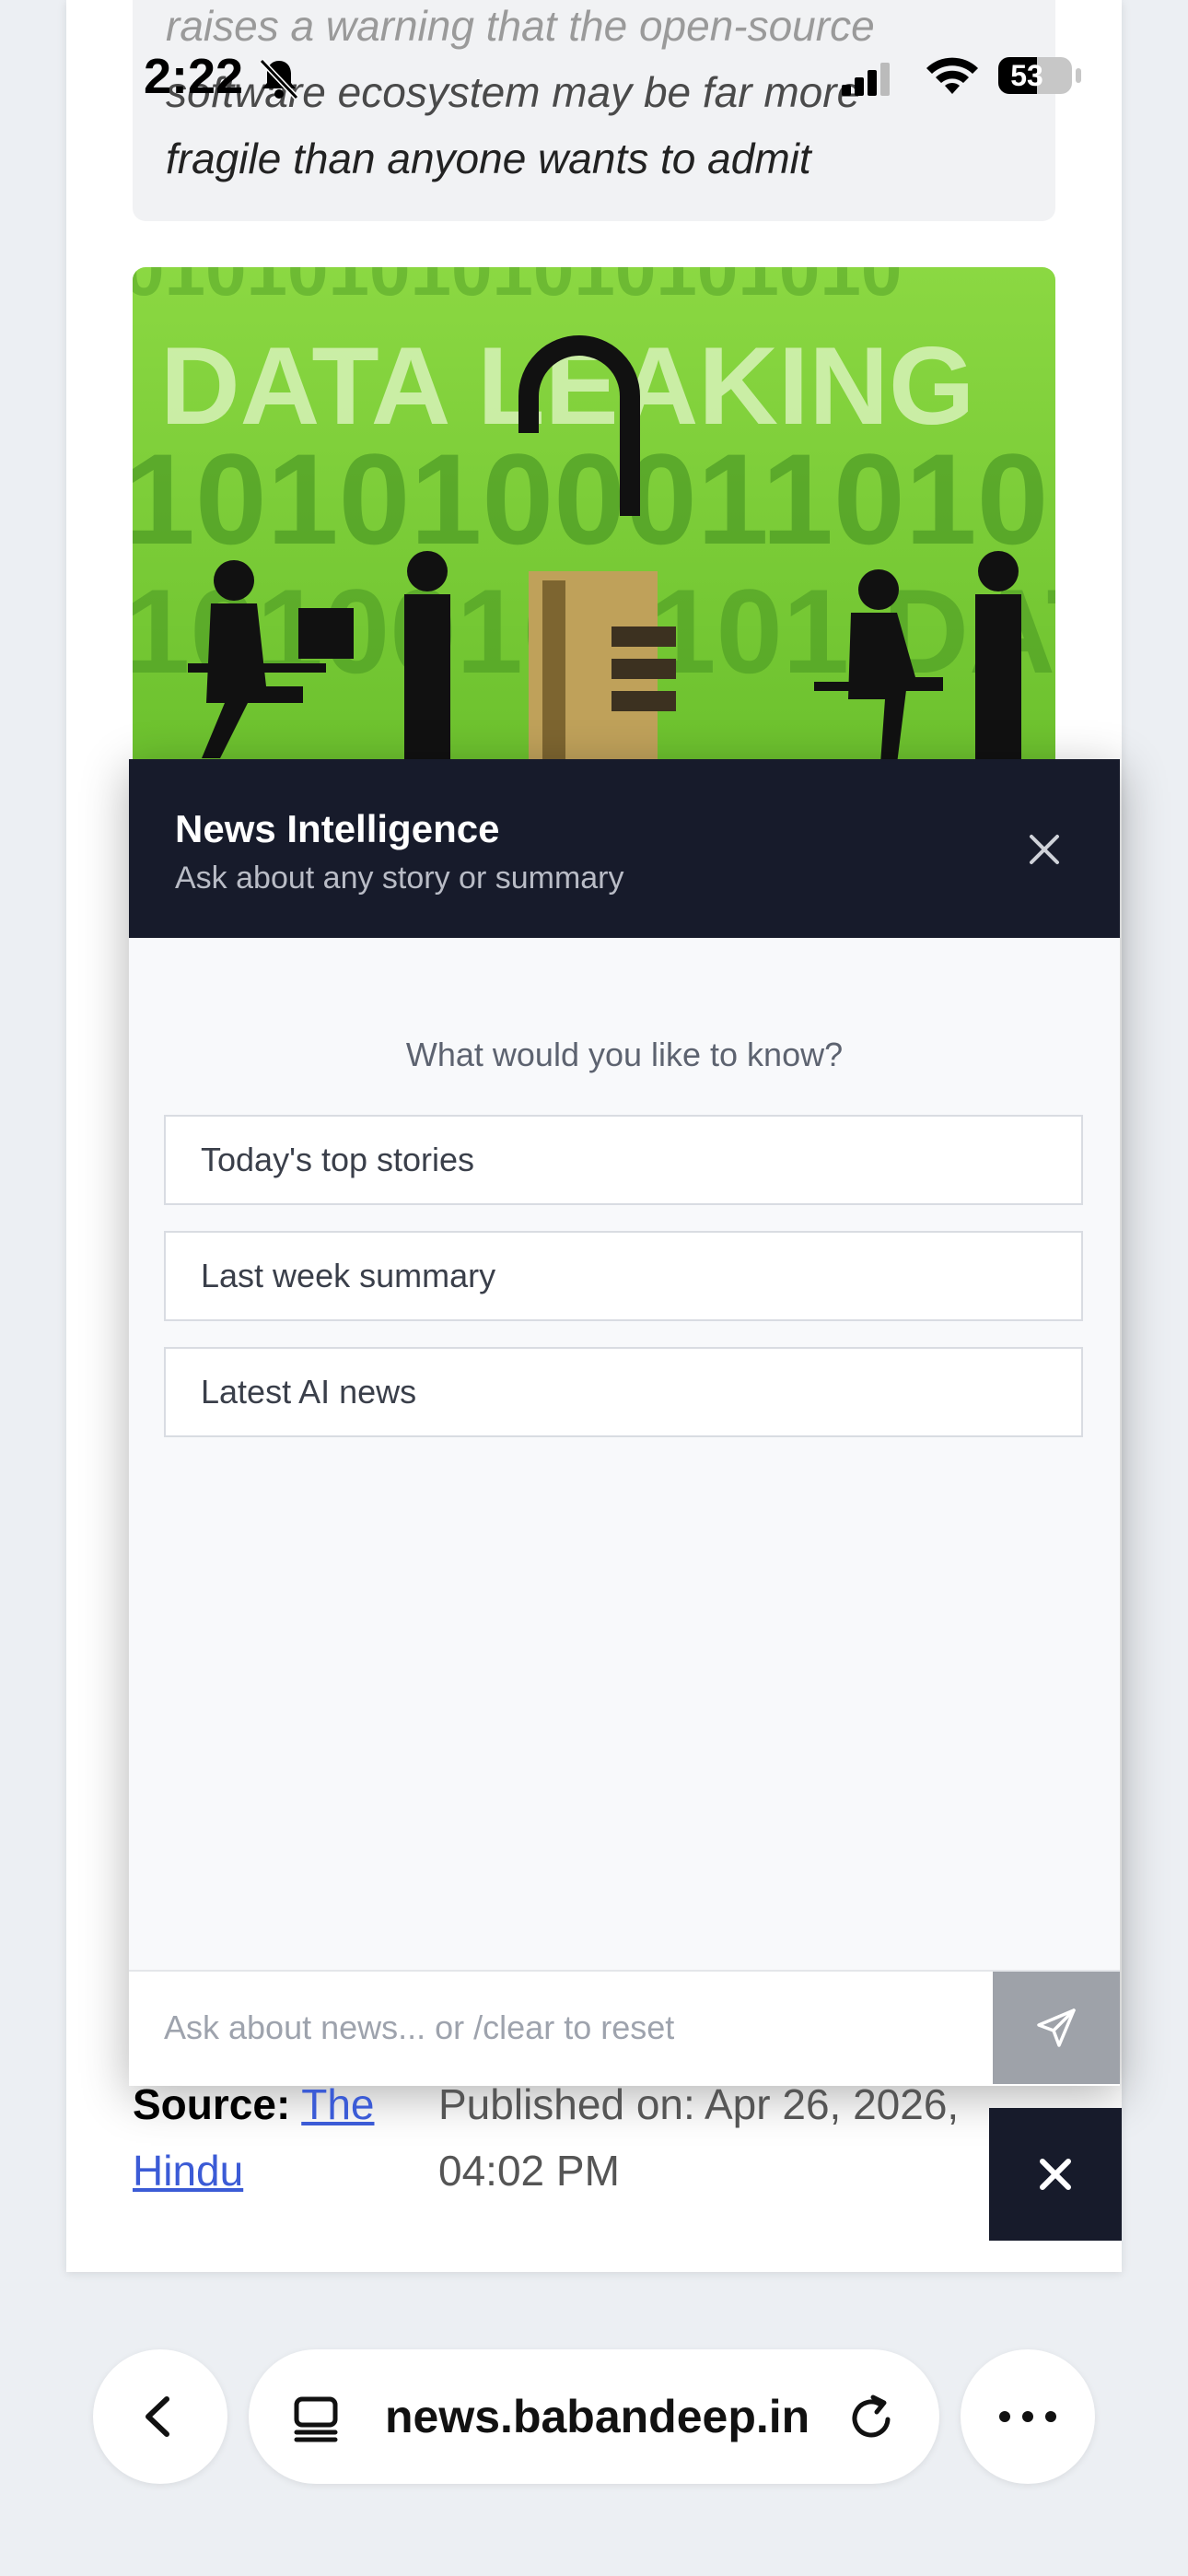  Describe the element at coordinates (279, 79) in the screenshot. I see `bell-slash-icon` at that location.